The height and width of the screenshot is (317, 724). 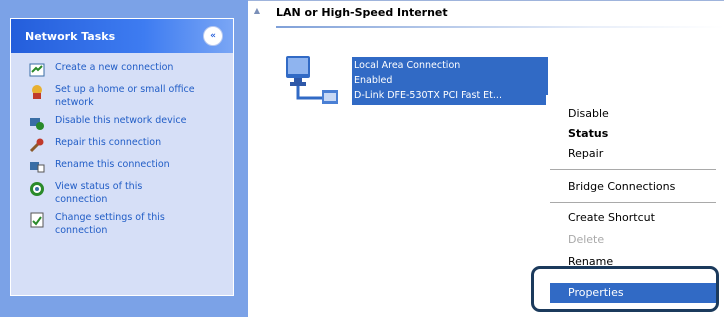 What do you see at coordinates (99, 193) in the screenshot?
I see `task-label: View status of this connection` at bounding box center [99, 193].